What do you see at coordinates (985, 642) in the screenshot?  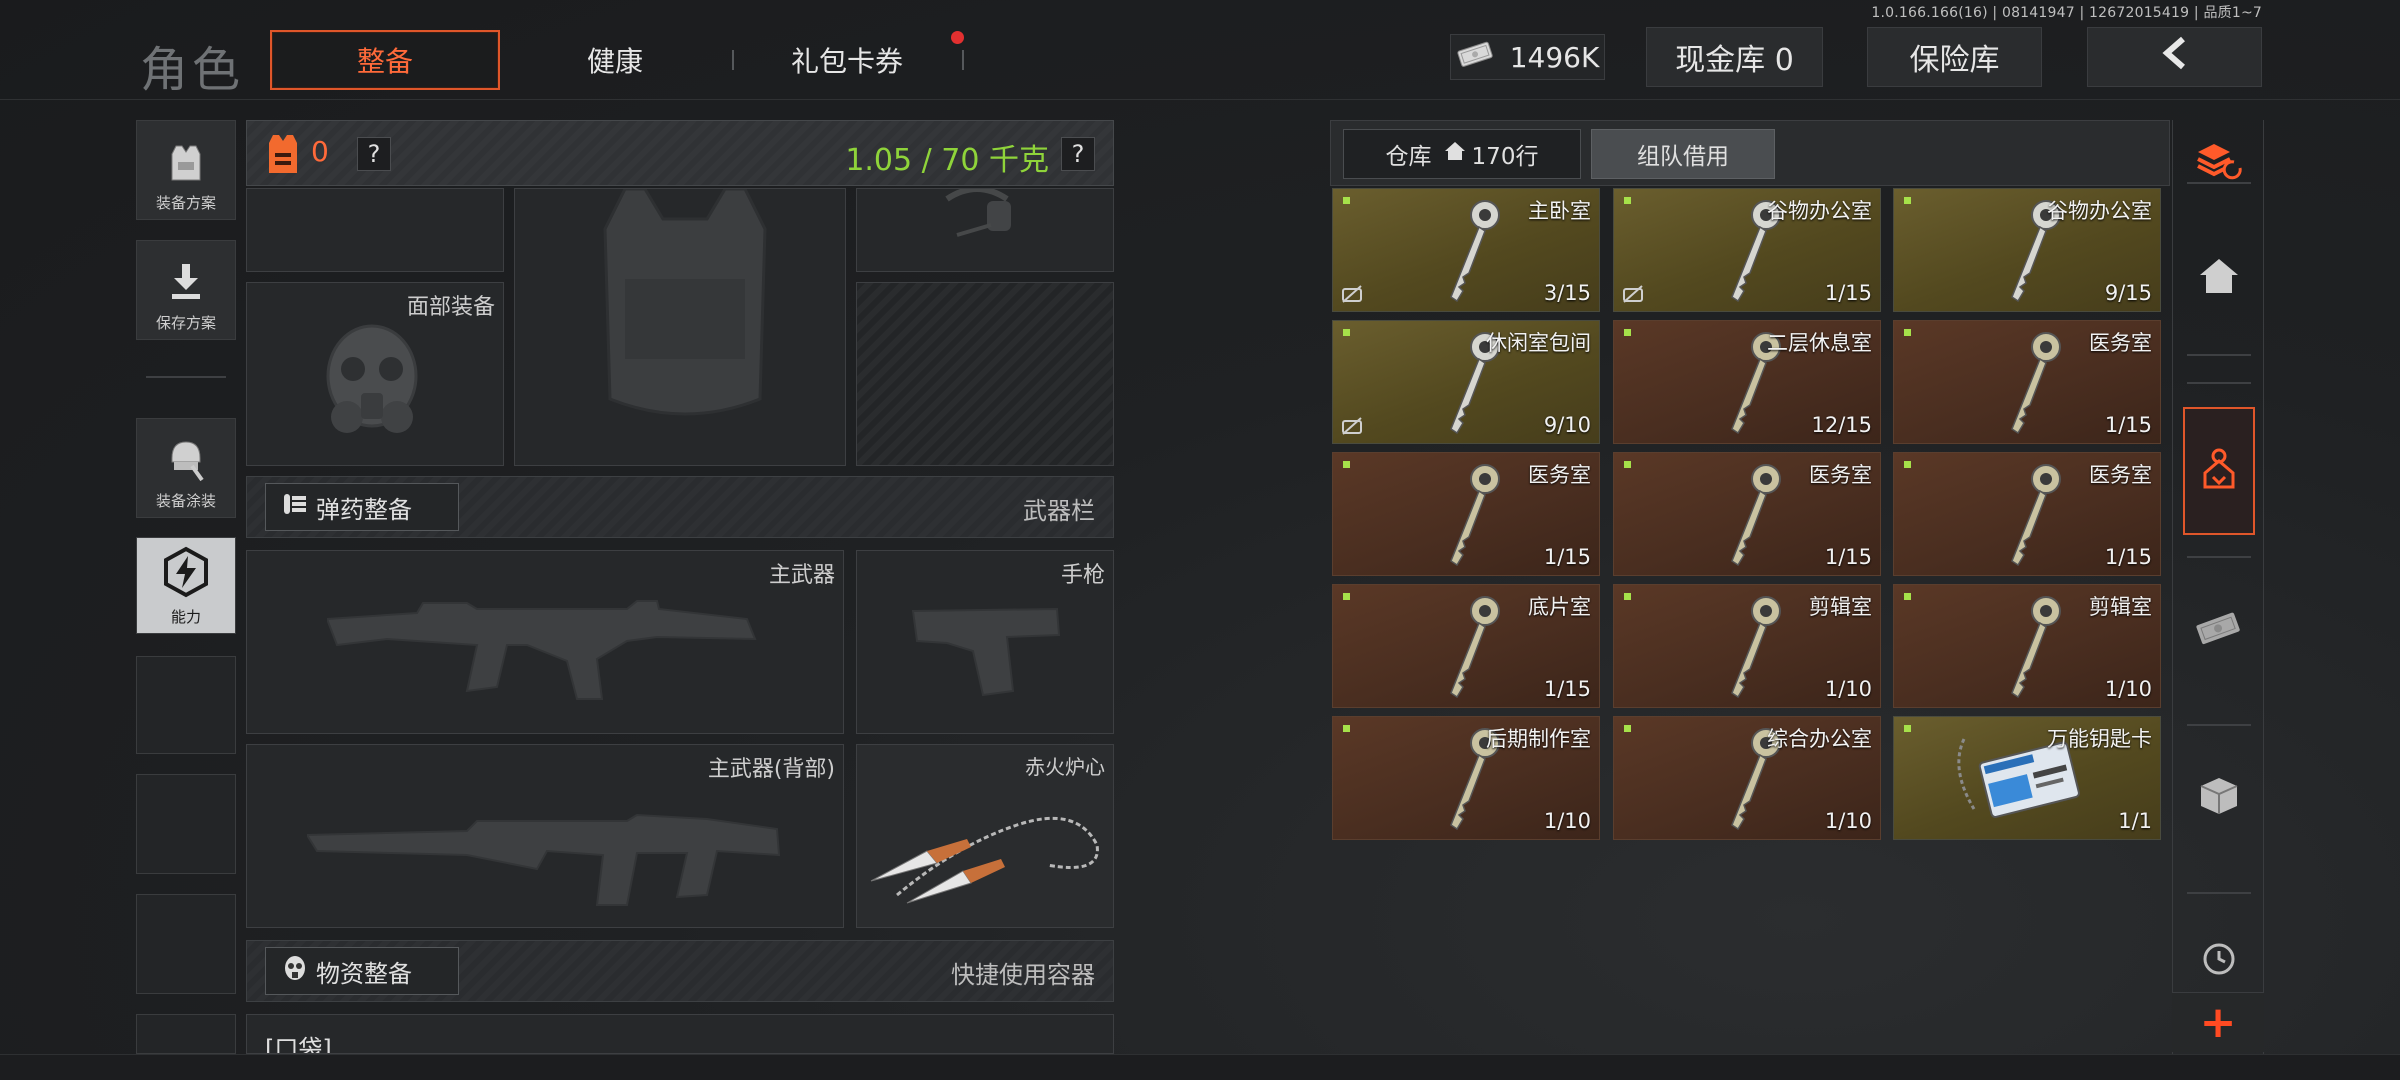 I see `slot-pistol: 手枪` at bounding box center [985, 642].